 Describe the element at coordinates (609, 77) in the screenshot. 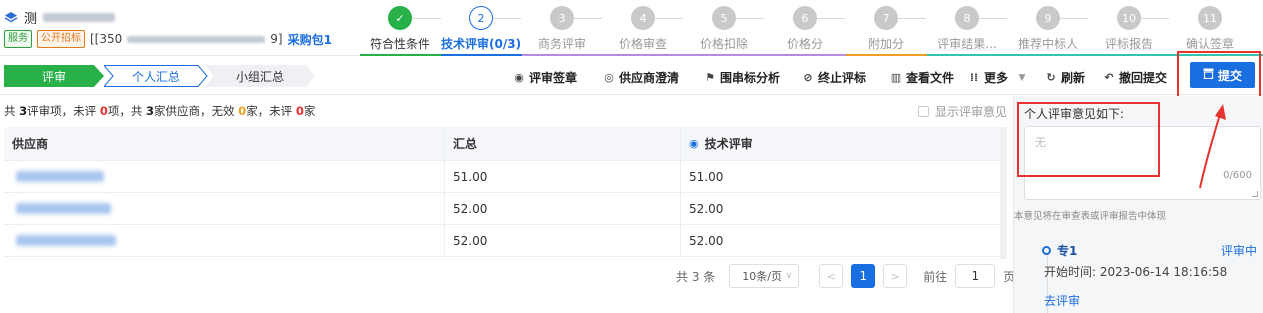

I see `shield-icon: ◎` at that location.